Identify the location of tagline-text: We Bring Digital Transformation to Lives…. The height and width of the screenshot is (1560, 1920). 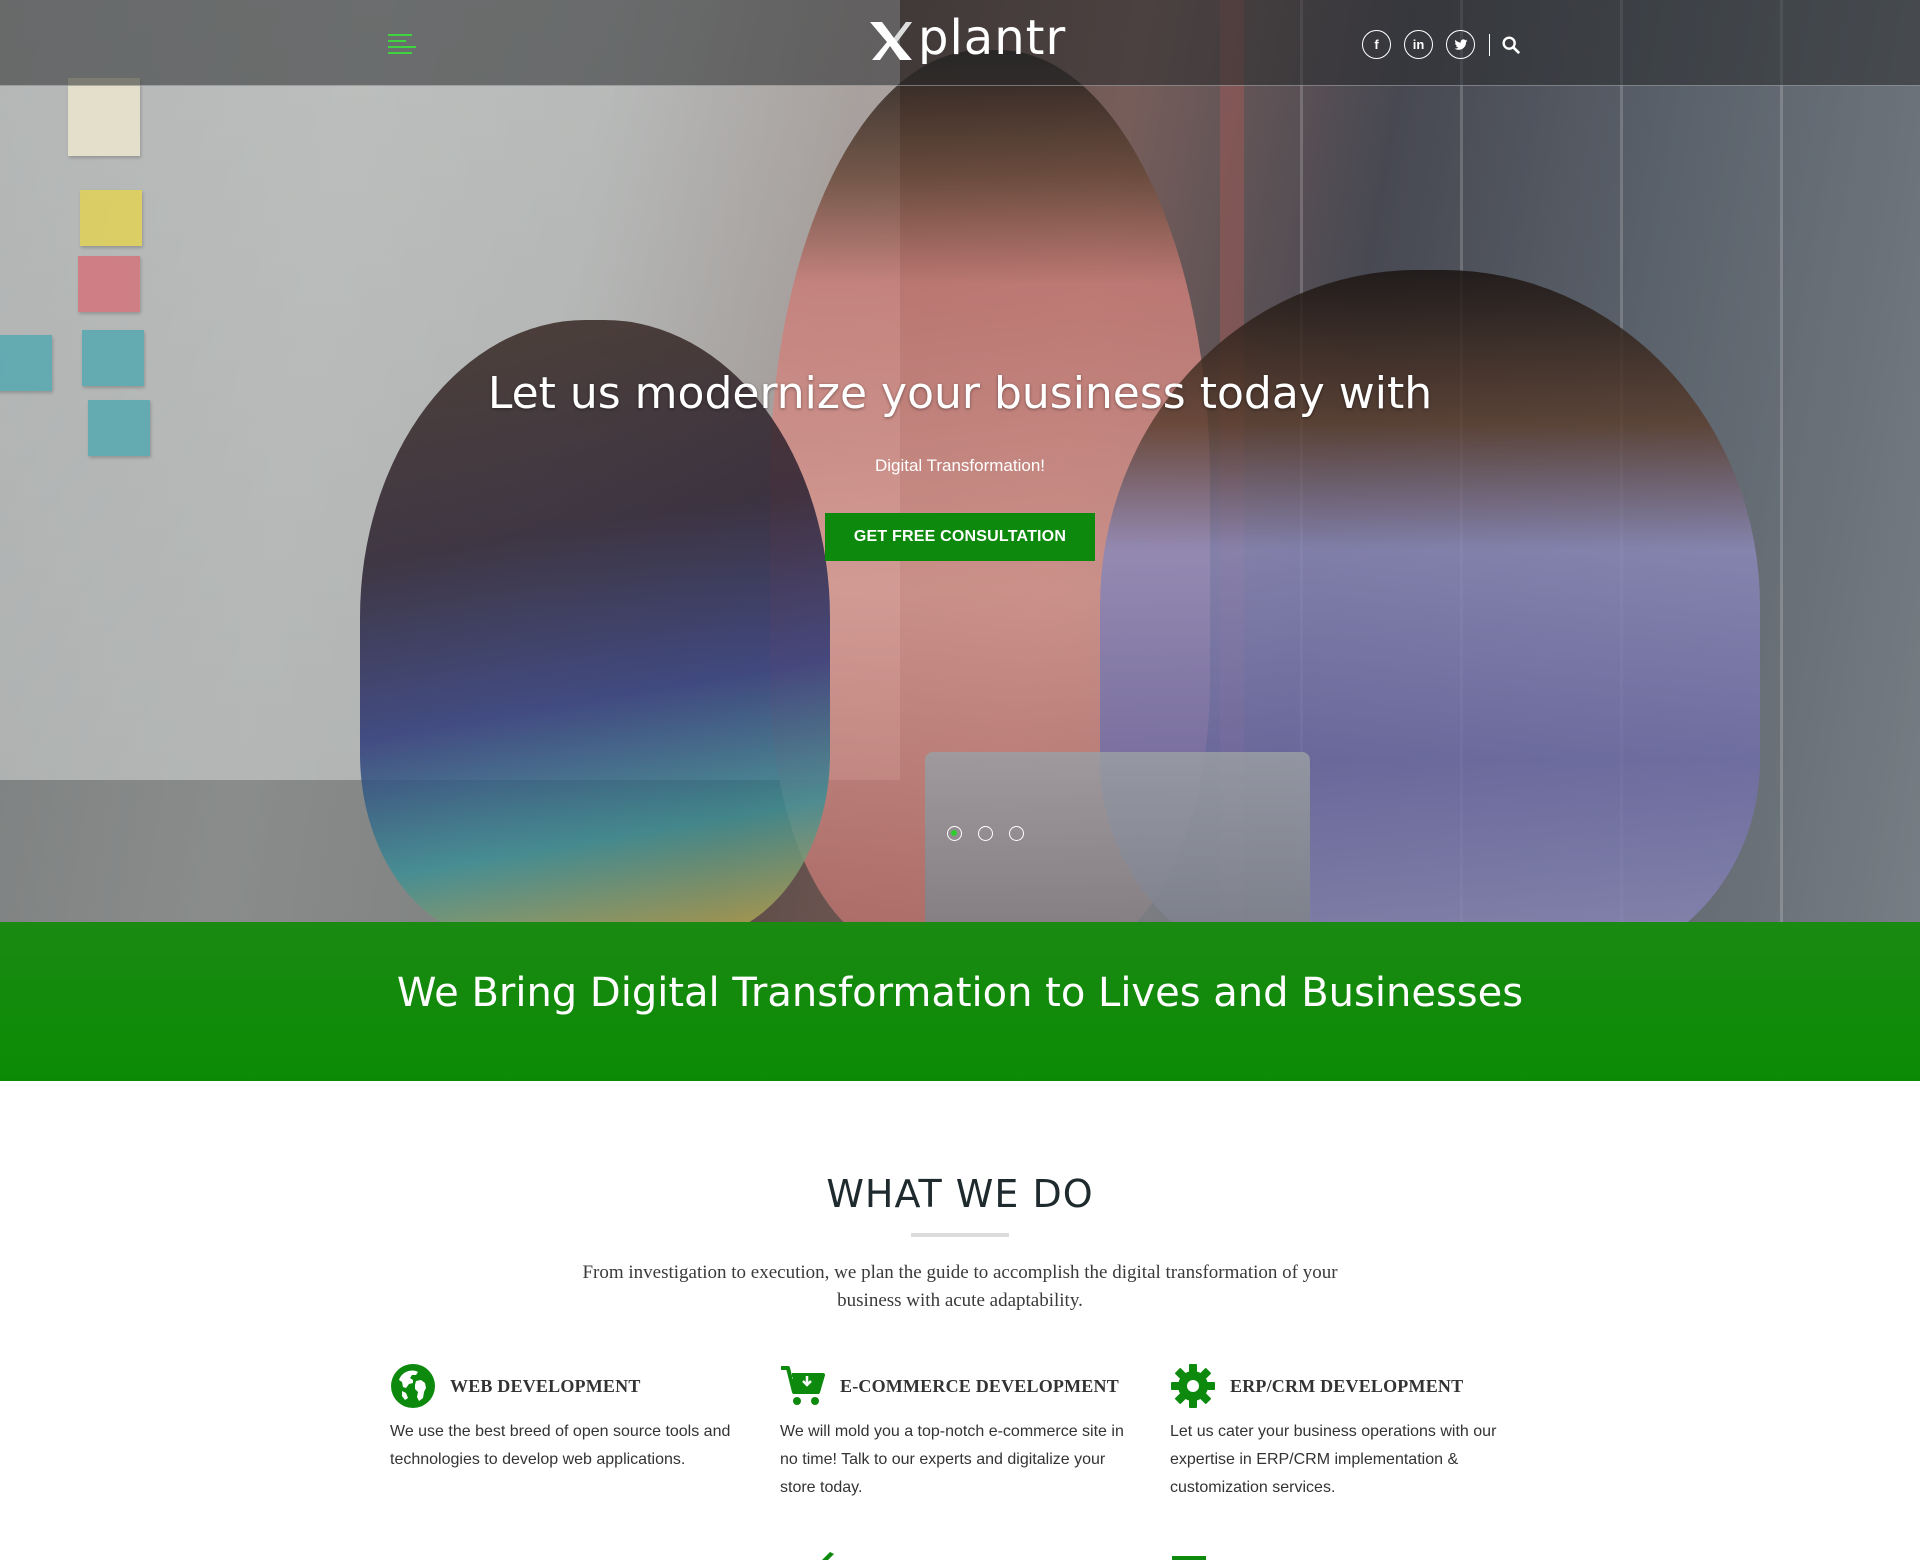
(960, 993).